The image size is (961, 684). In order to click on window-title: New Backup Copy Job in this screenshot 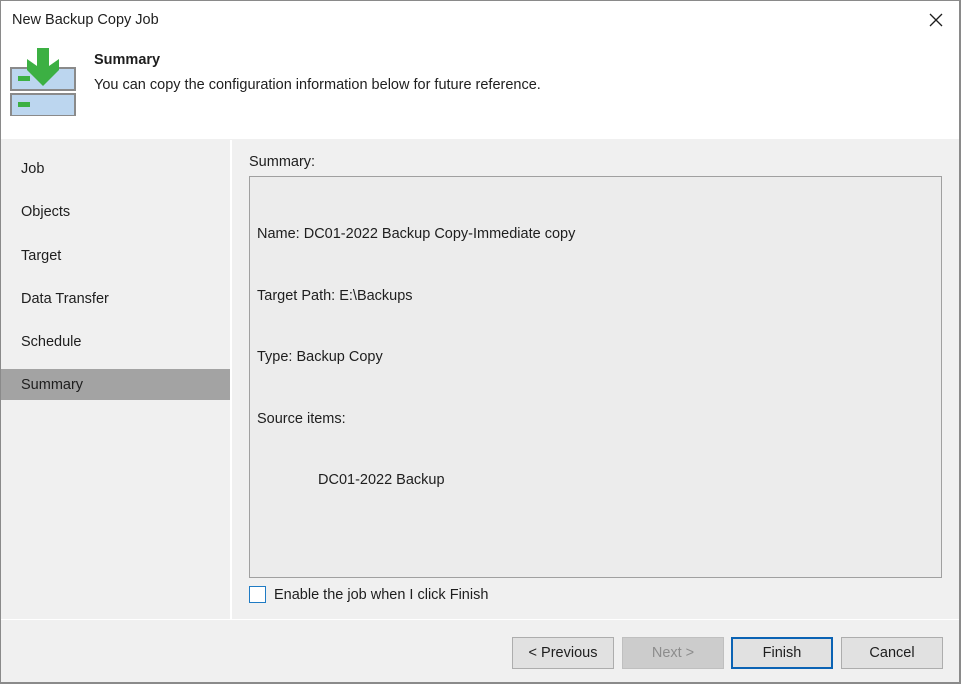, I will do `click(85, 20)`.